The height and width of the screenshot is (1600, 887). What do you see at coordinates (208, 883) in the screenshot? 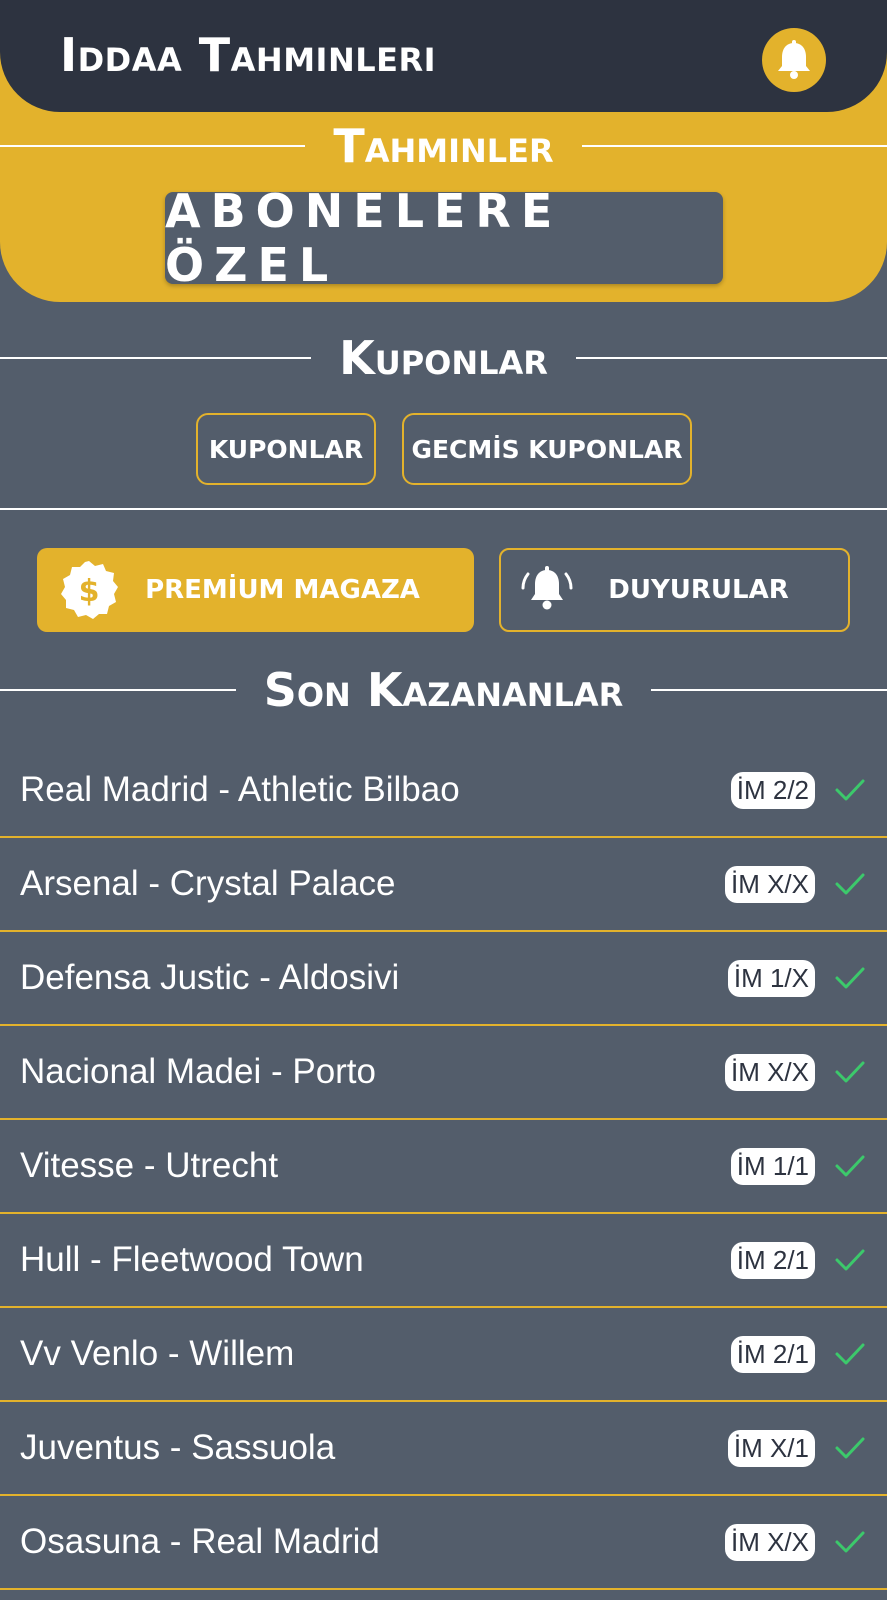
I see `match-name: Arsenal - Crystal Palace` at bounding box center [208, 883].